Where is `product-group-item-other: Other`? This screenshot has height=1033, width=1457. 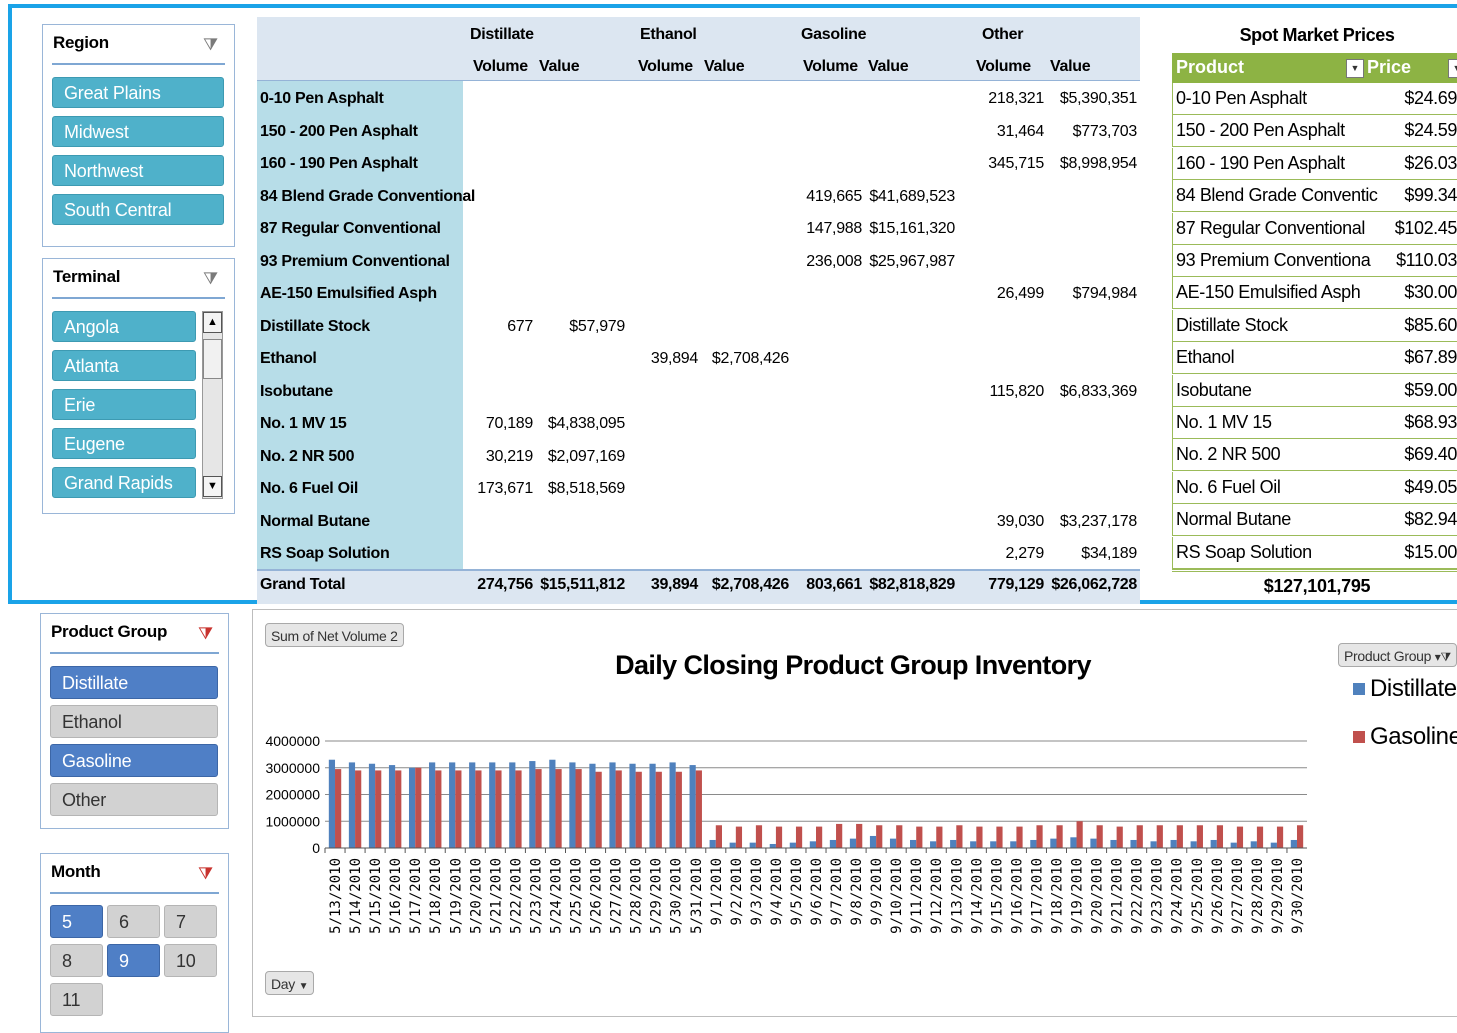
product-group-item-other: Other is located at coordinates (134, 799).